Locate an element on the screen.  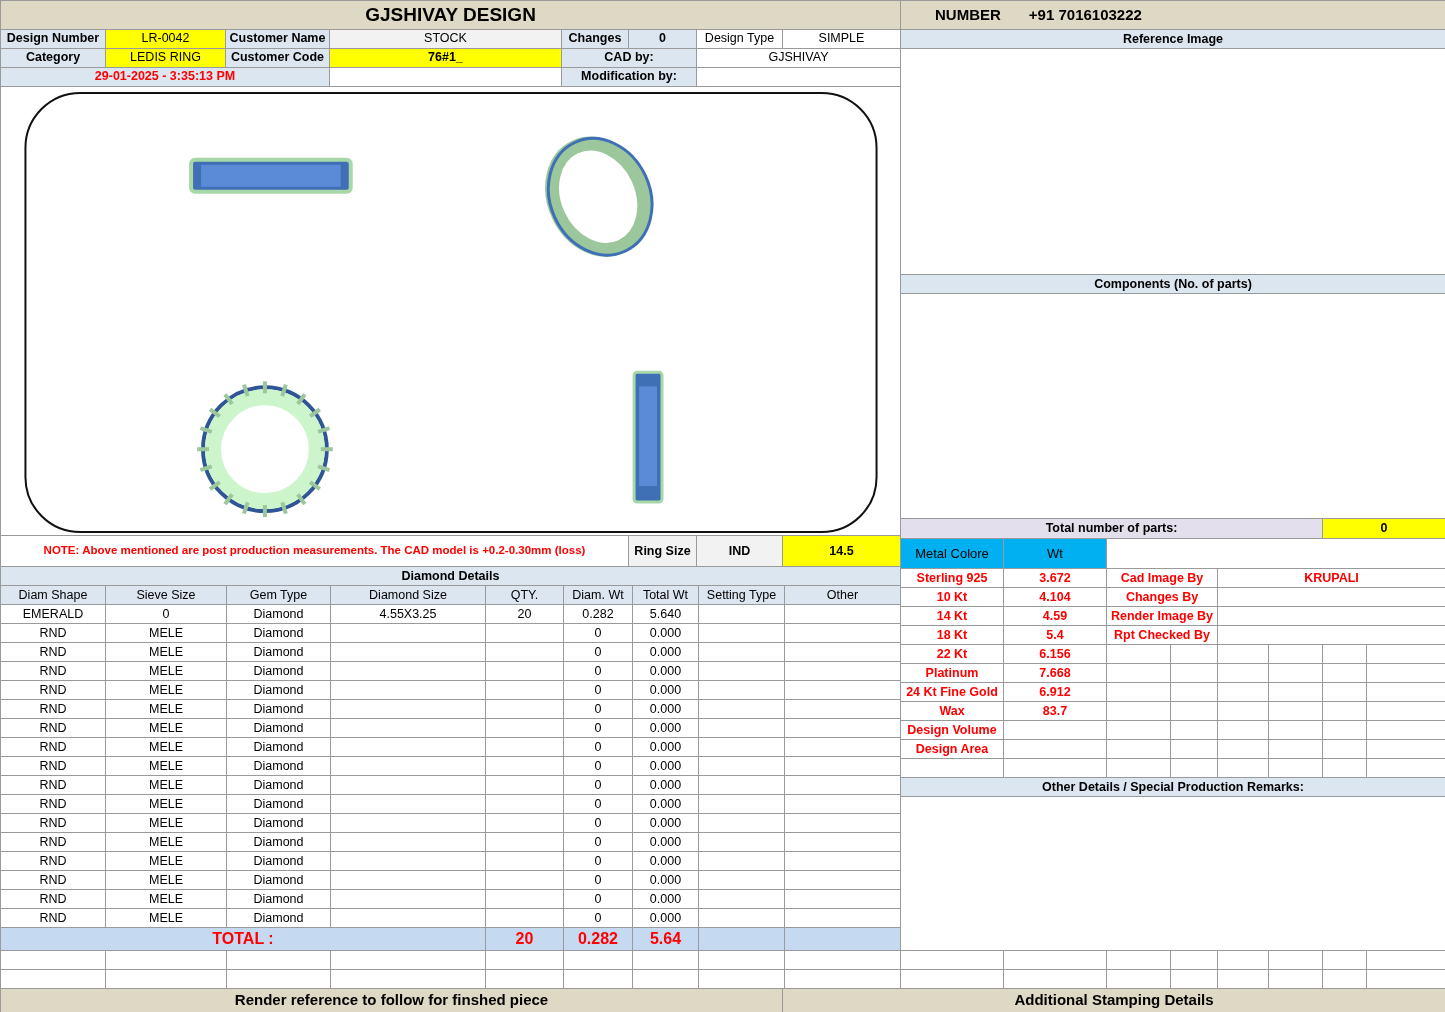
field-label: Total number of parts: is located at coordinates (1112, 529).